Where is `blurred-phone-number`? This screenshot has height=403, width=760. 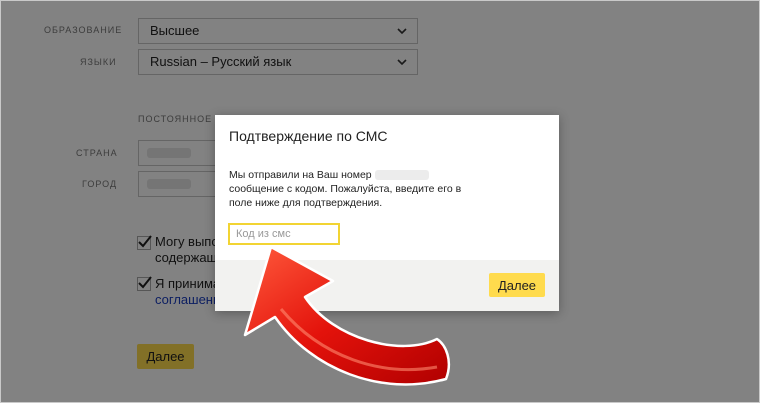
blurred-phone-number is located at coordinates (401, 175).